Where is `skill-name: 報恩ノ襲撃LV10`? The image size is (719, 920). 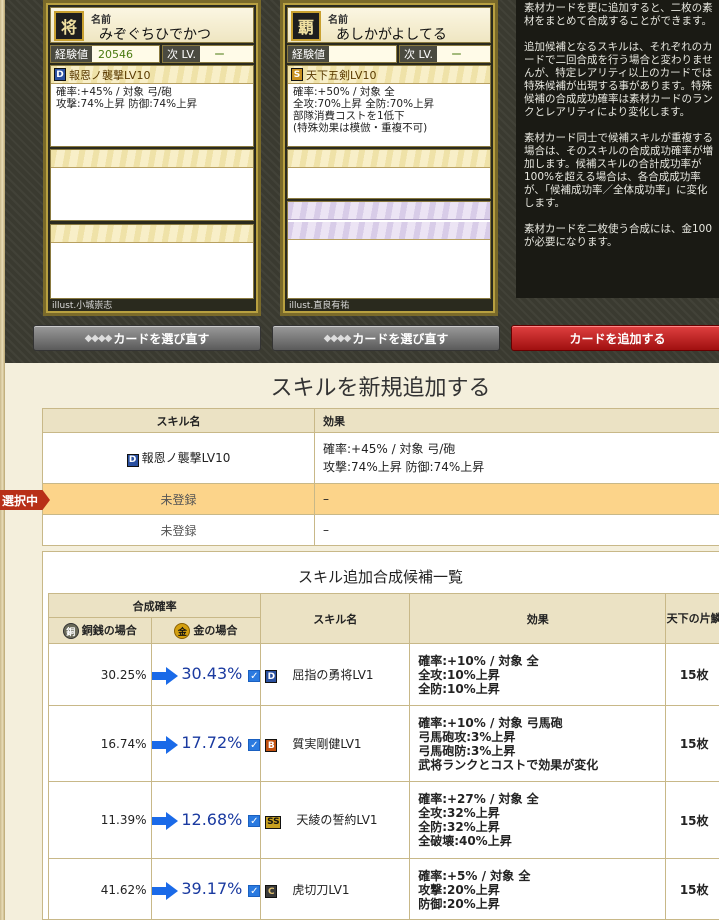 skill-name: 報恩ノ襲撃LV10 is located at coordinates (186, 458).